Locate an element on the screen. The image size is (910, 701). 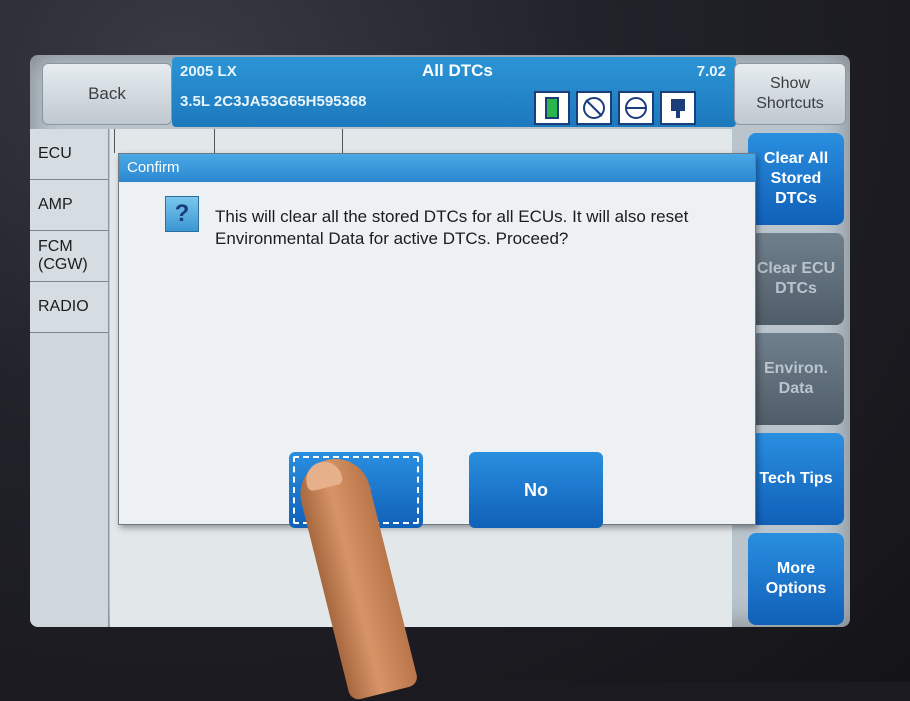
no-signal-icon is located at coordinates (594, 108).